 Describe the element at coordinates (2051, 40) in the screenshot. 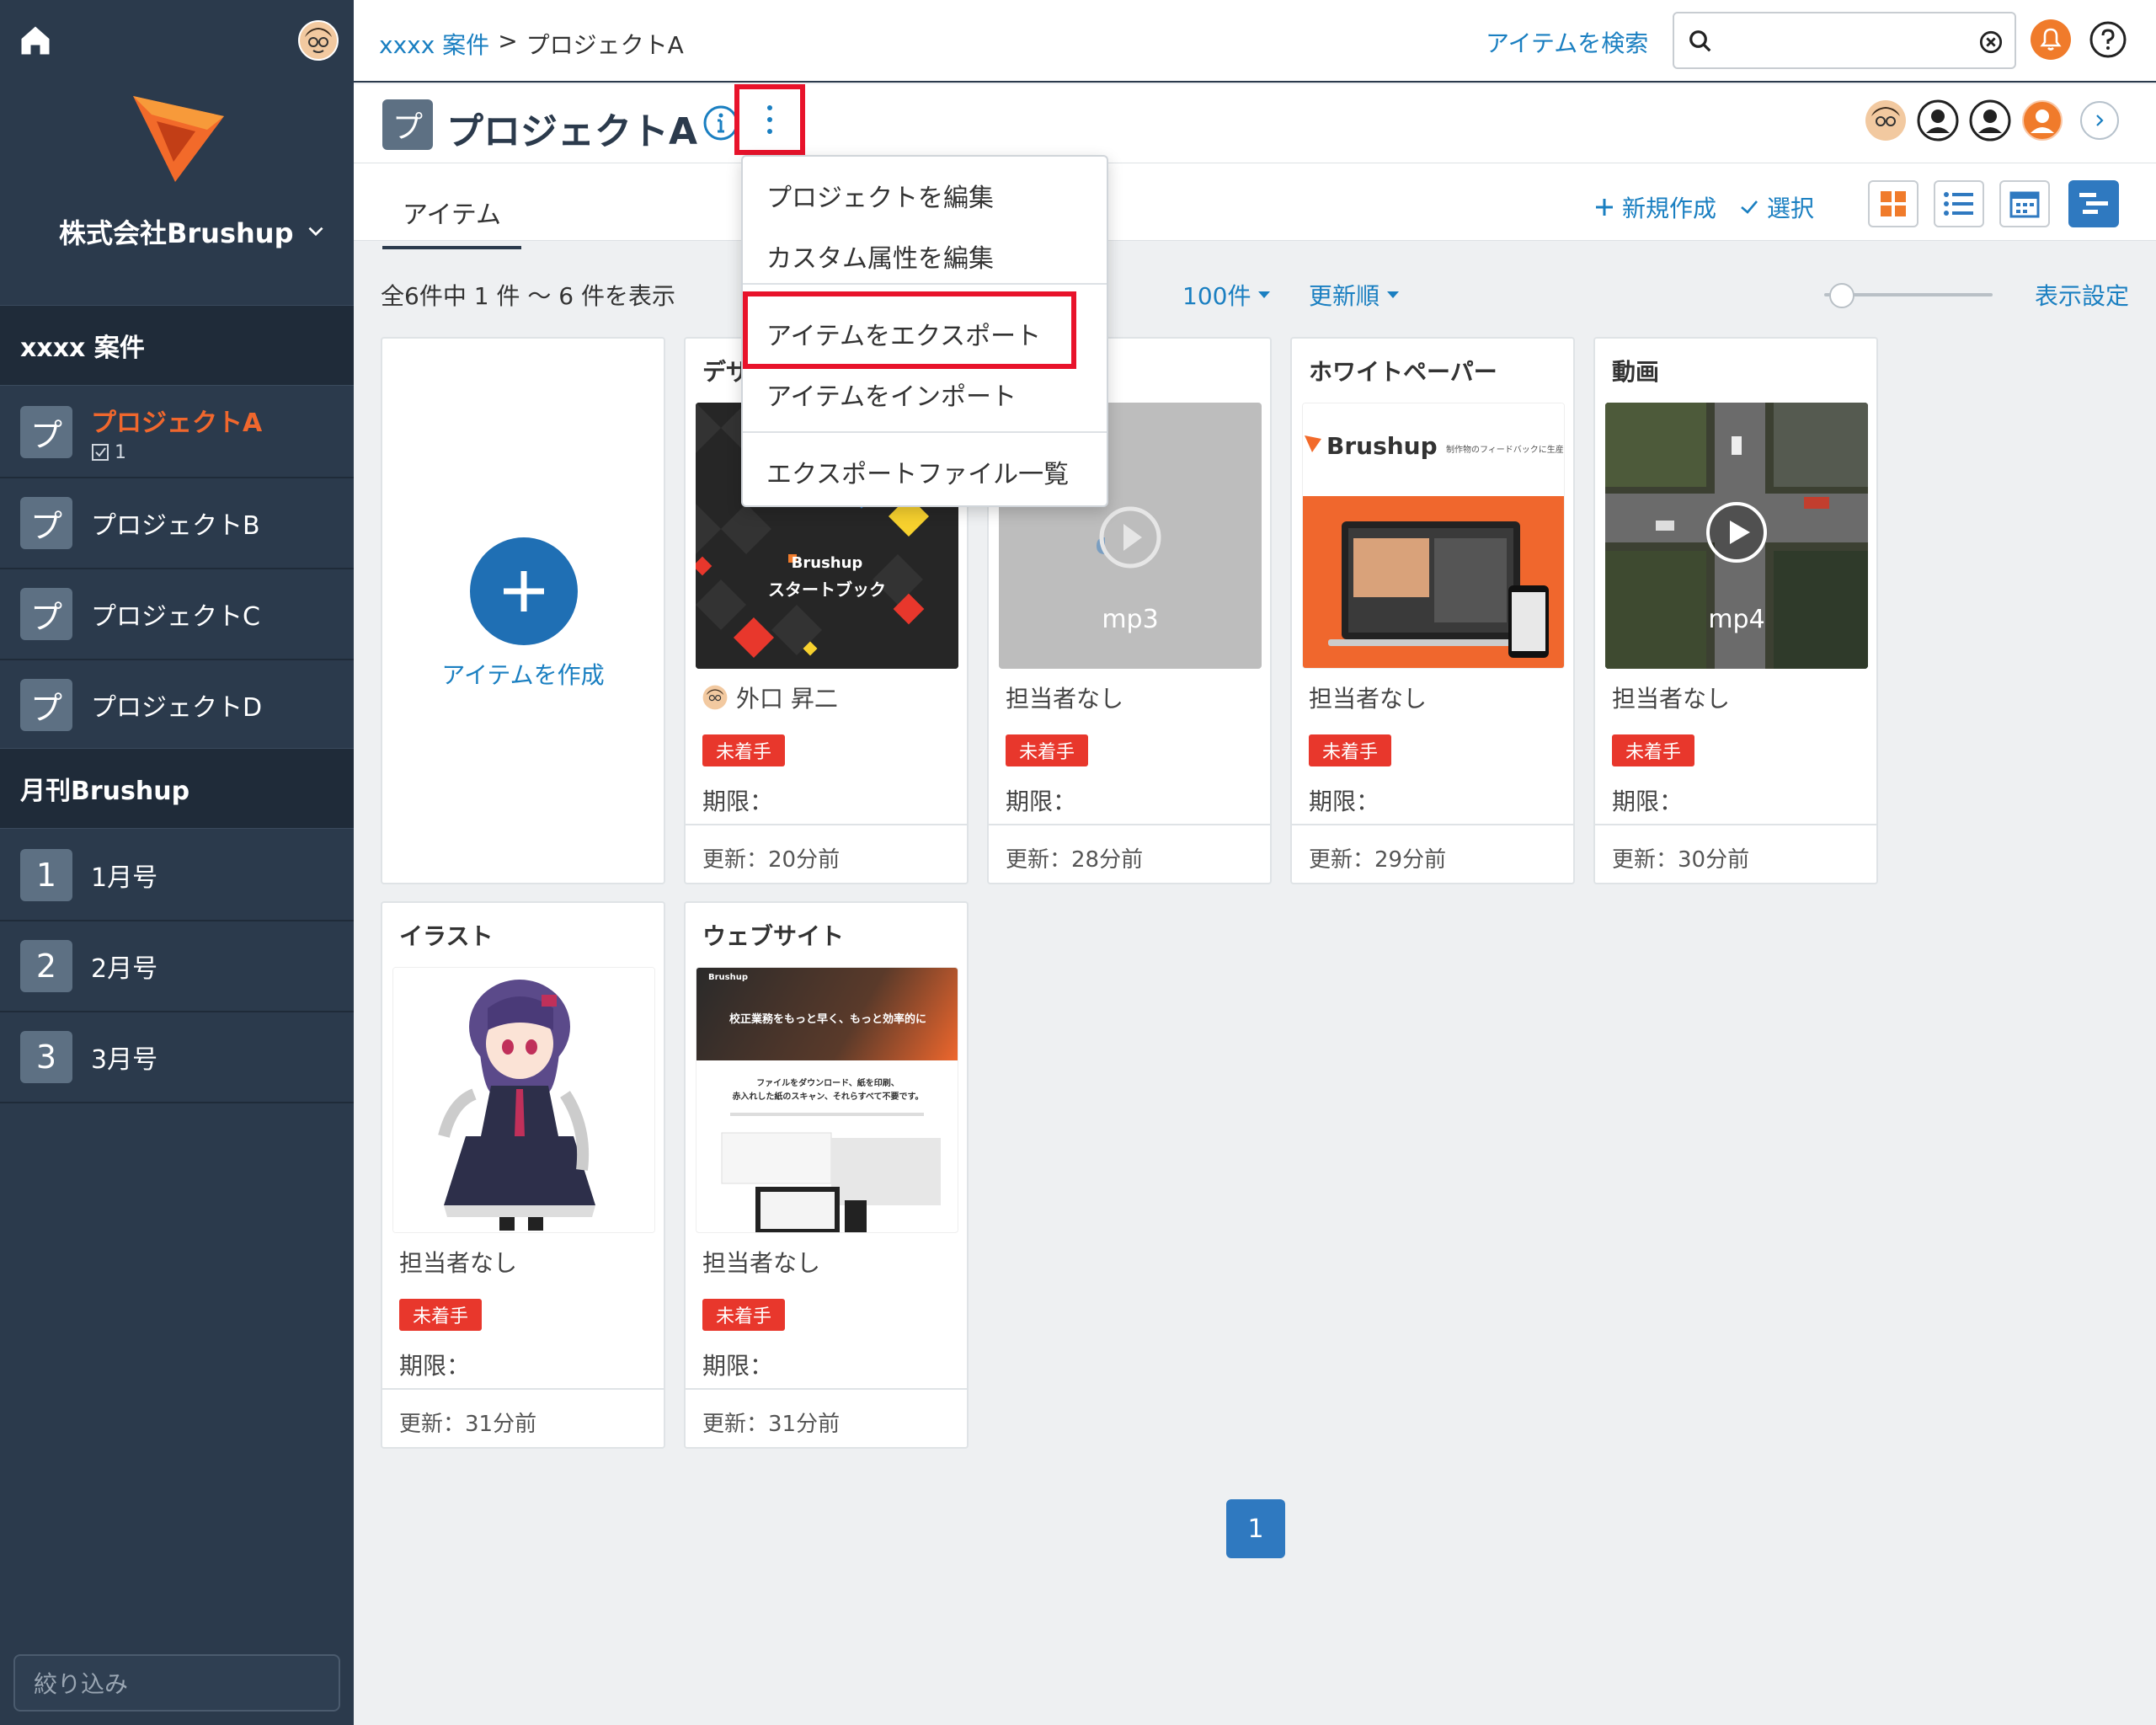

I see `notification-bell-icon` at that location.